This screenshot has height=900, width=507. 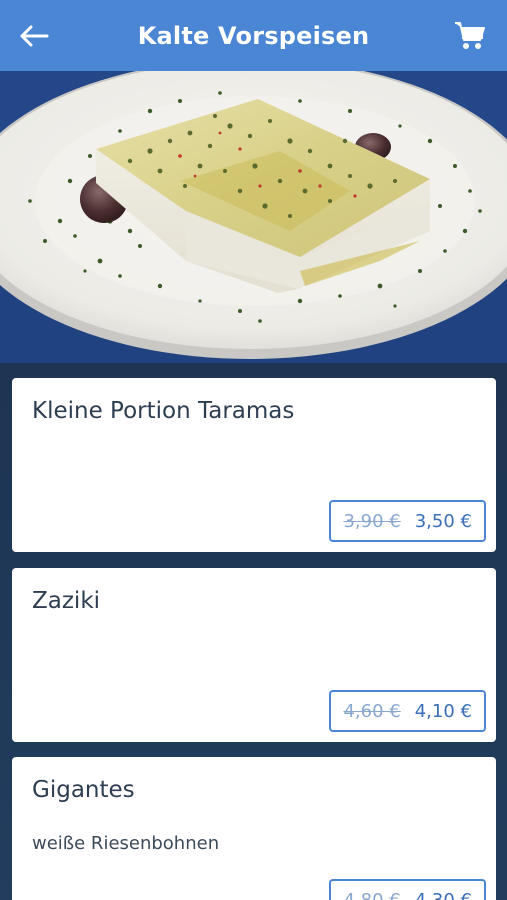 I want to click on current-price: 3,50 €, so click(x=443, y=521).